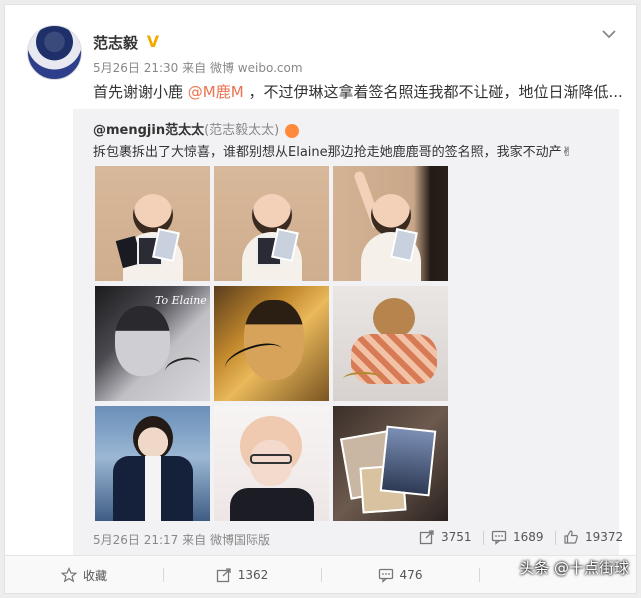  I want to click on favorite-button: 收藏, so click(84, 575).